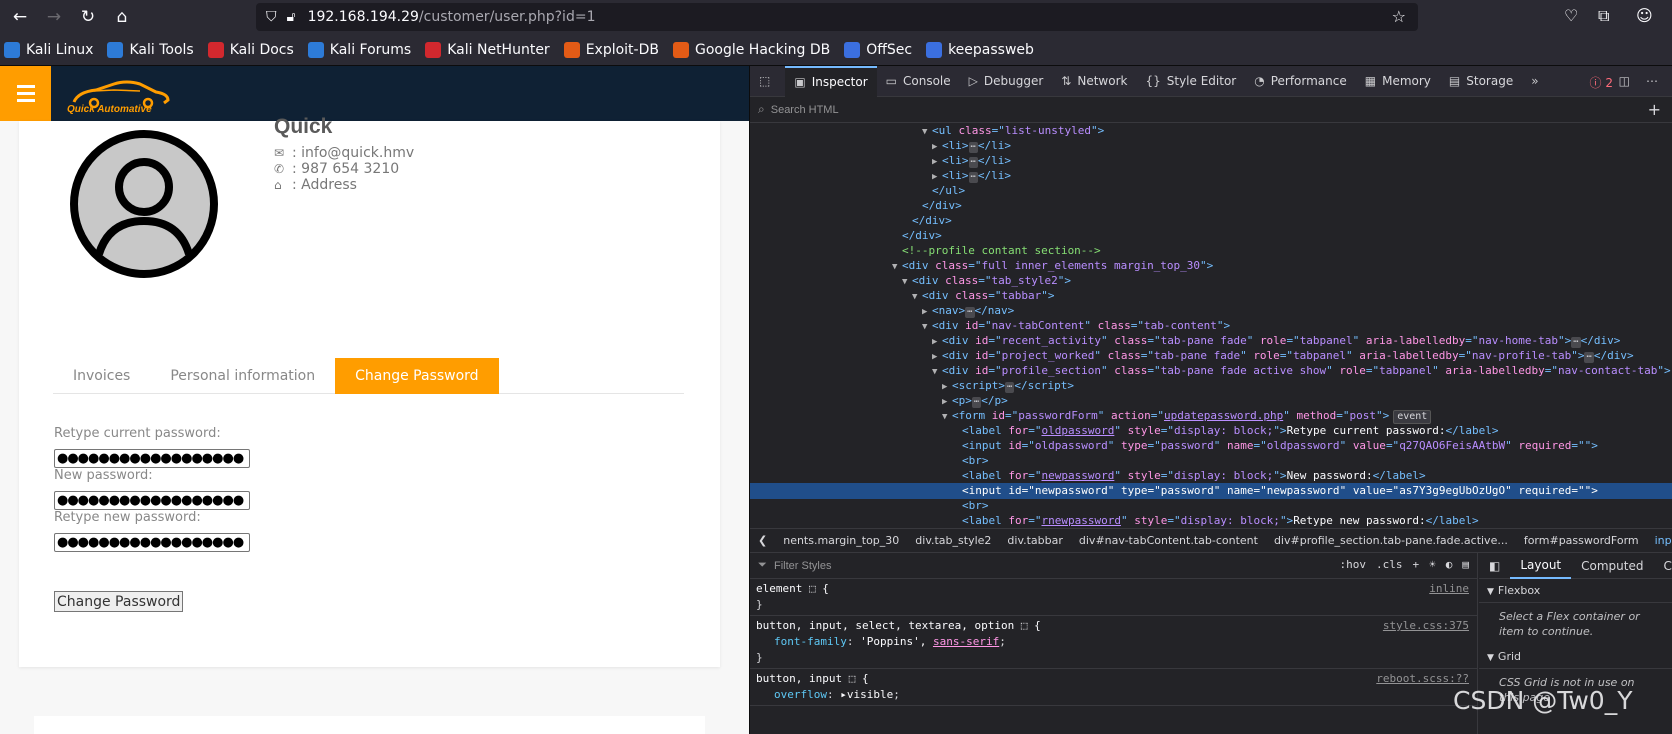 This screenshot has height=734, width=1672. I want to click on tab-change-password: Change Password, so click(417, 376).